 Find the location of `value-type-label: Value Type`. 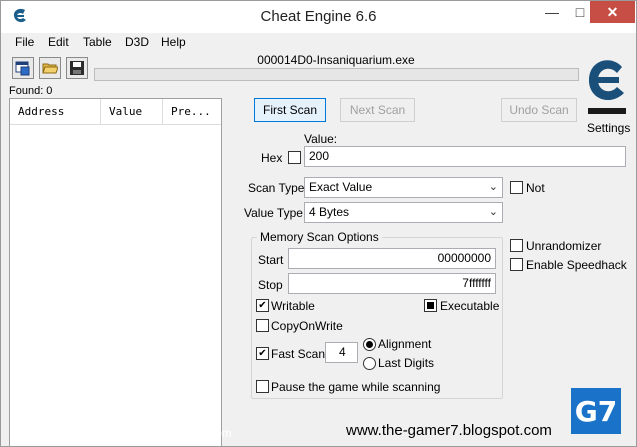

value-type-label: Value Type is located at coordinates (273, 213).